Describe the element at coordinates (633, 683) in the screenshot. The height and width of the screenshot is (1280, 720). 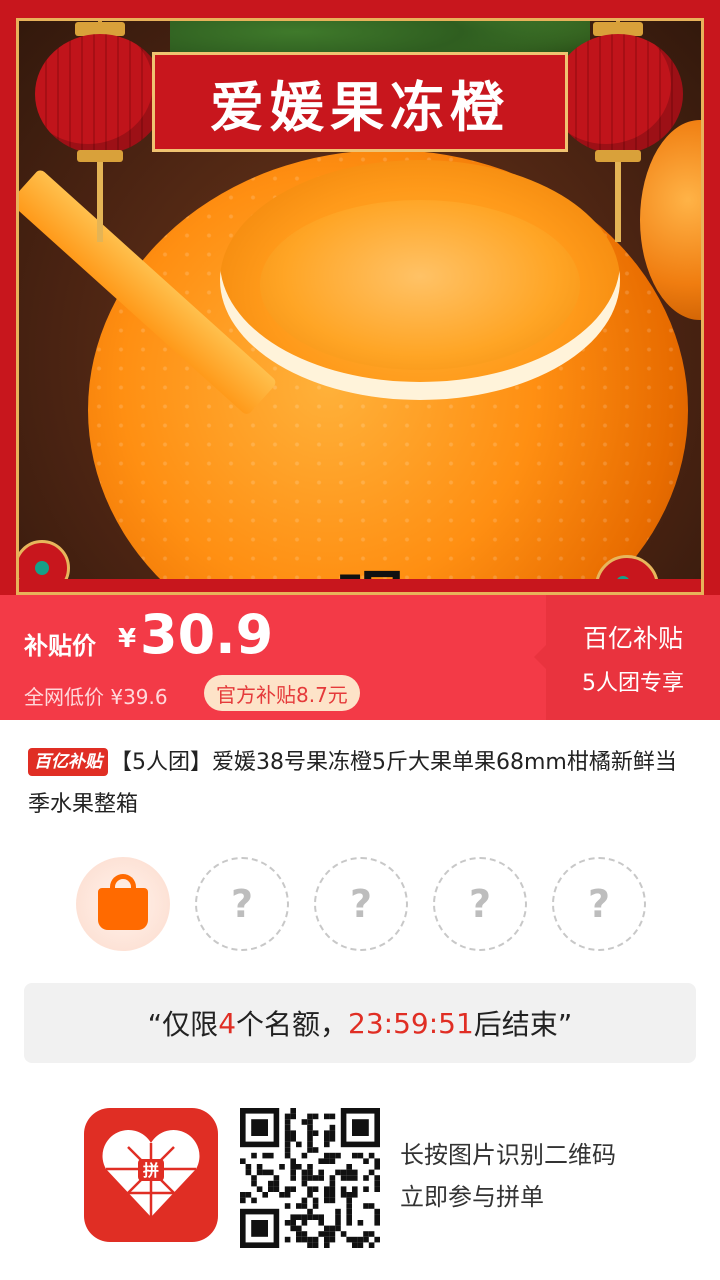
I see `group-exclusive-label: 5人团专享` at that location.